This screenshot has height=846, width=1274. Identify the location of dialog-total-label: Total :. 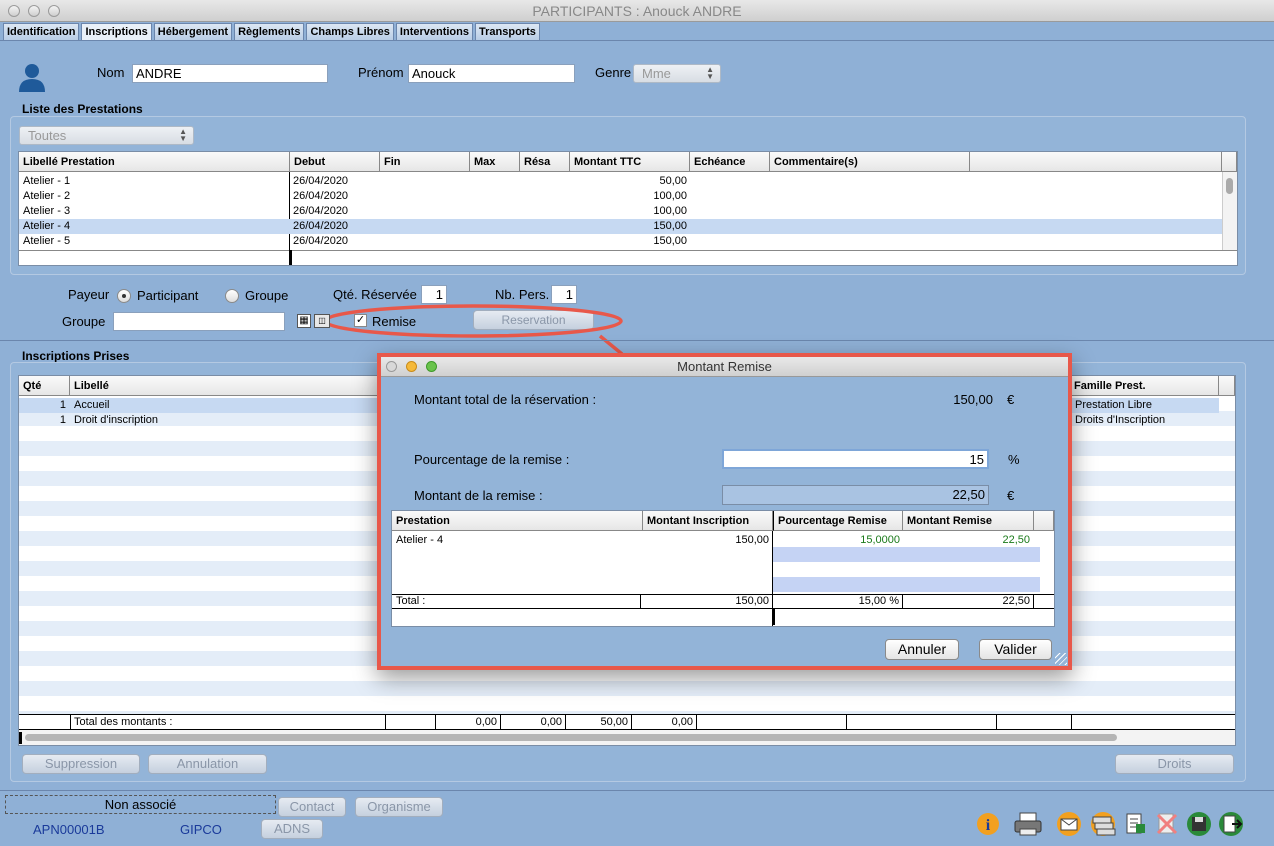
(517, 601).